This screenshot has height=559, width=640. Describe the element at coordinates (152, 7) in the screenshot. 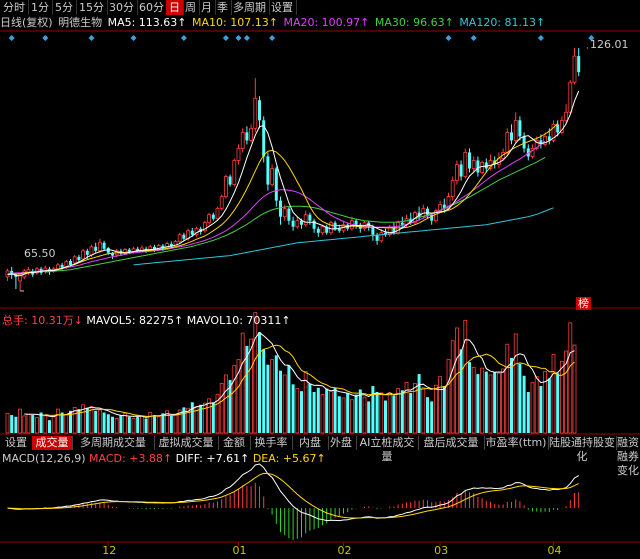

I see `period-tab-5: 60分` at that location.